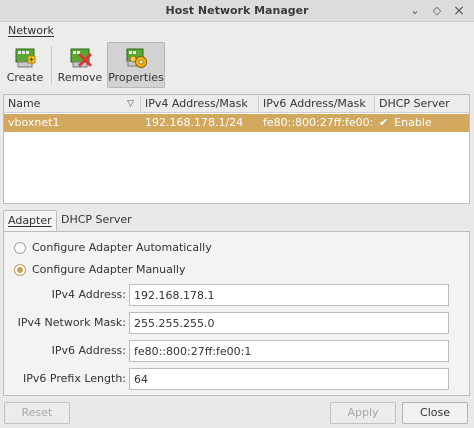 The image size is (474, 428). Describe the element at coordinates (194, 122) in the screenshot. I see `cell-ipv4: 192.168.178.1/24` at that location.